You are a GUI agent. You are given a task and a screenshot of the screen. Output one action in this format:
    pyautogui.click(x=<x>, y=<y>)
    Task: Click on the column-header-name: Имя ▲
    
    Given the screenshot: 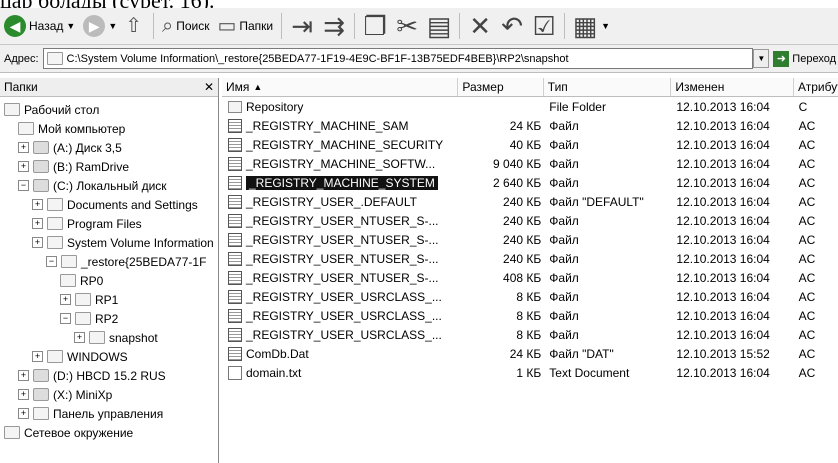 What is the action you would take?
    pyautogui.click(x=340, y=87)
    